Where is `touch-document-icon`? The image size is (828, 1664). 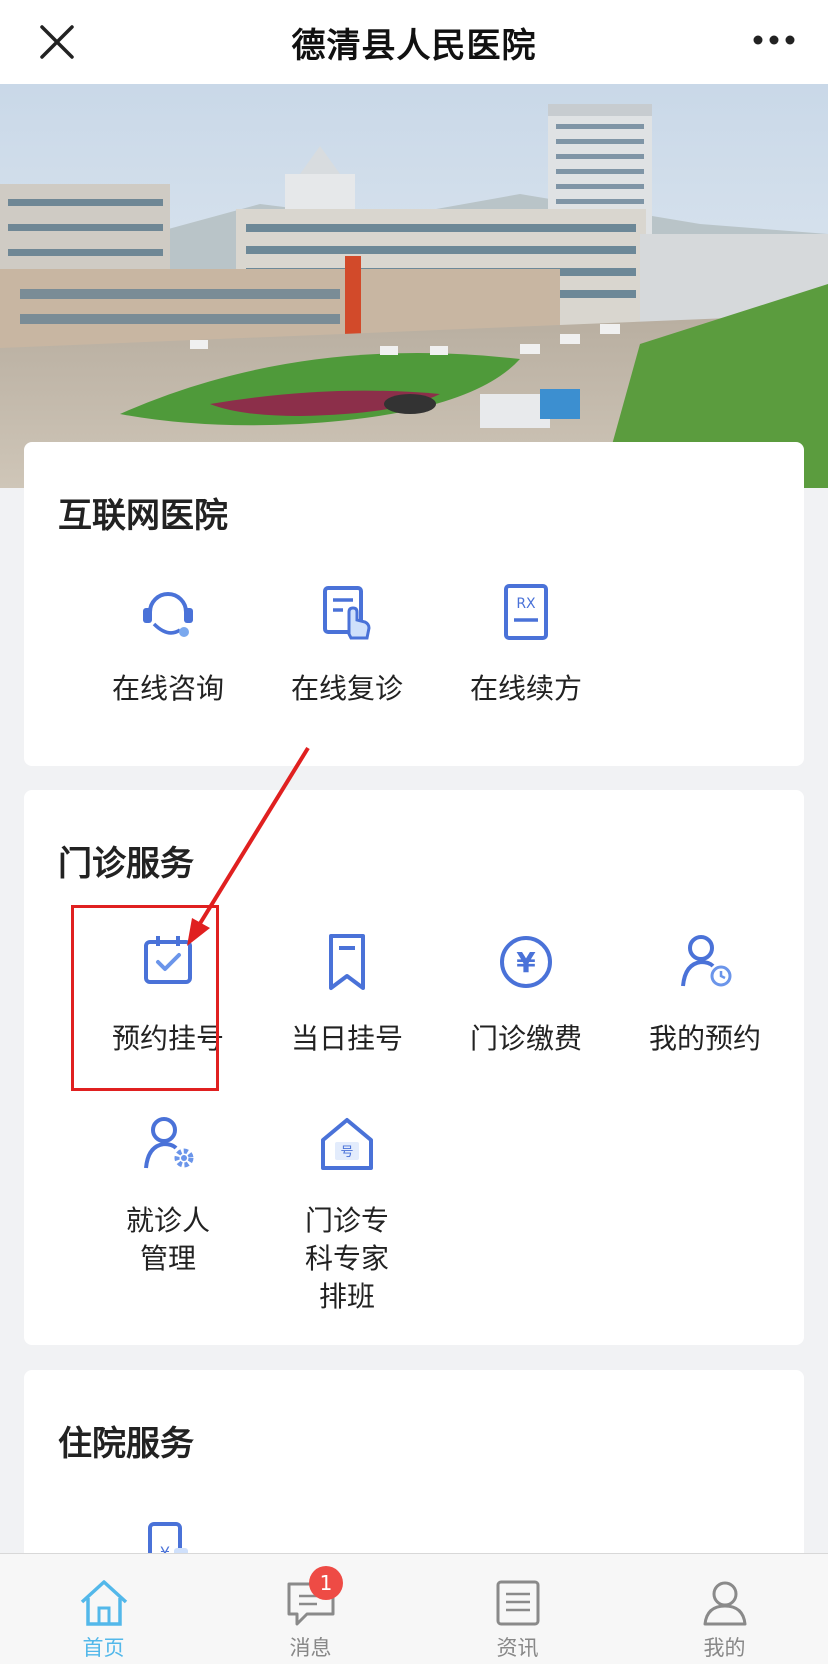
touch-document-icon is located at coordinates (347, 613).